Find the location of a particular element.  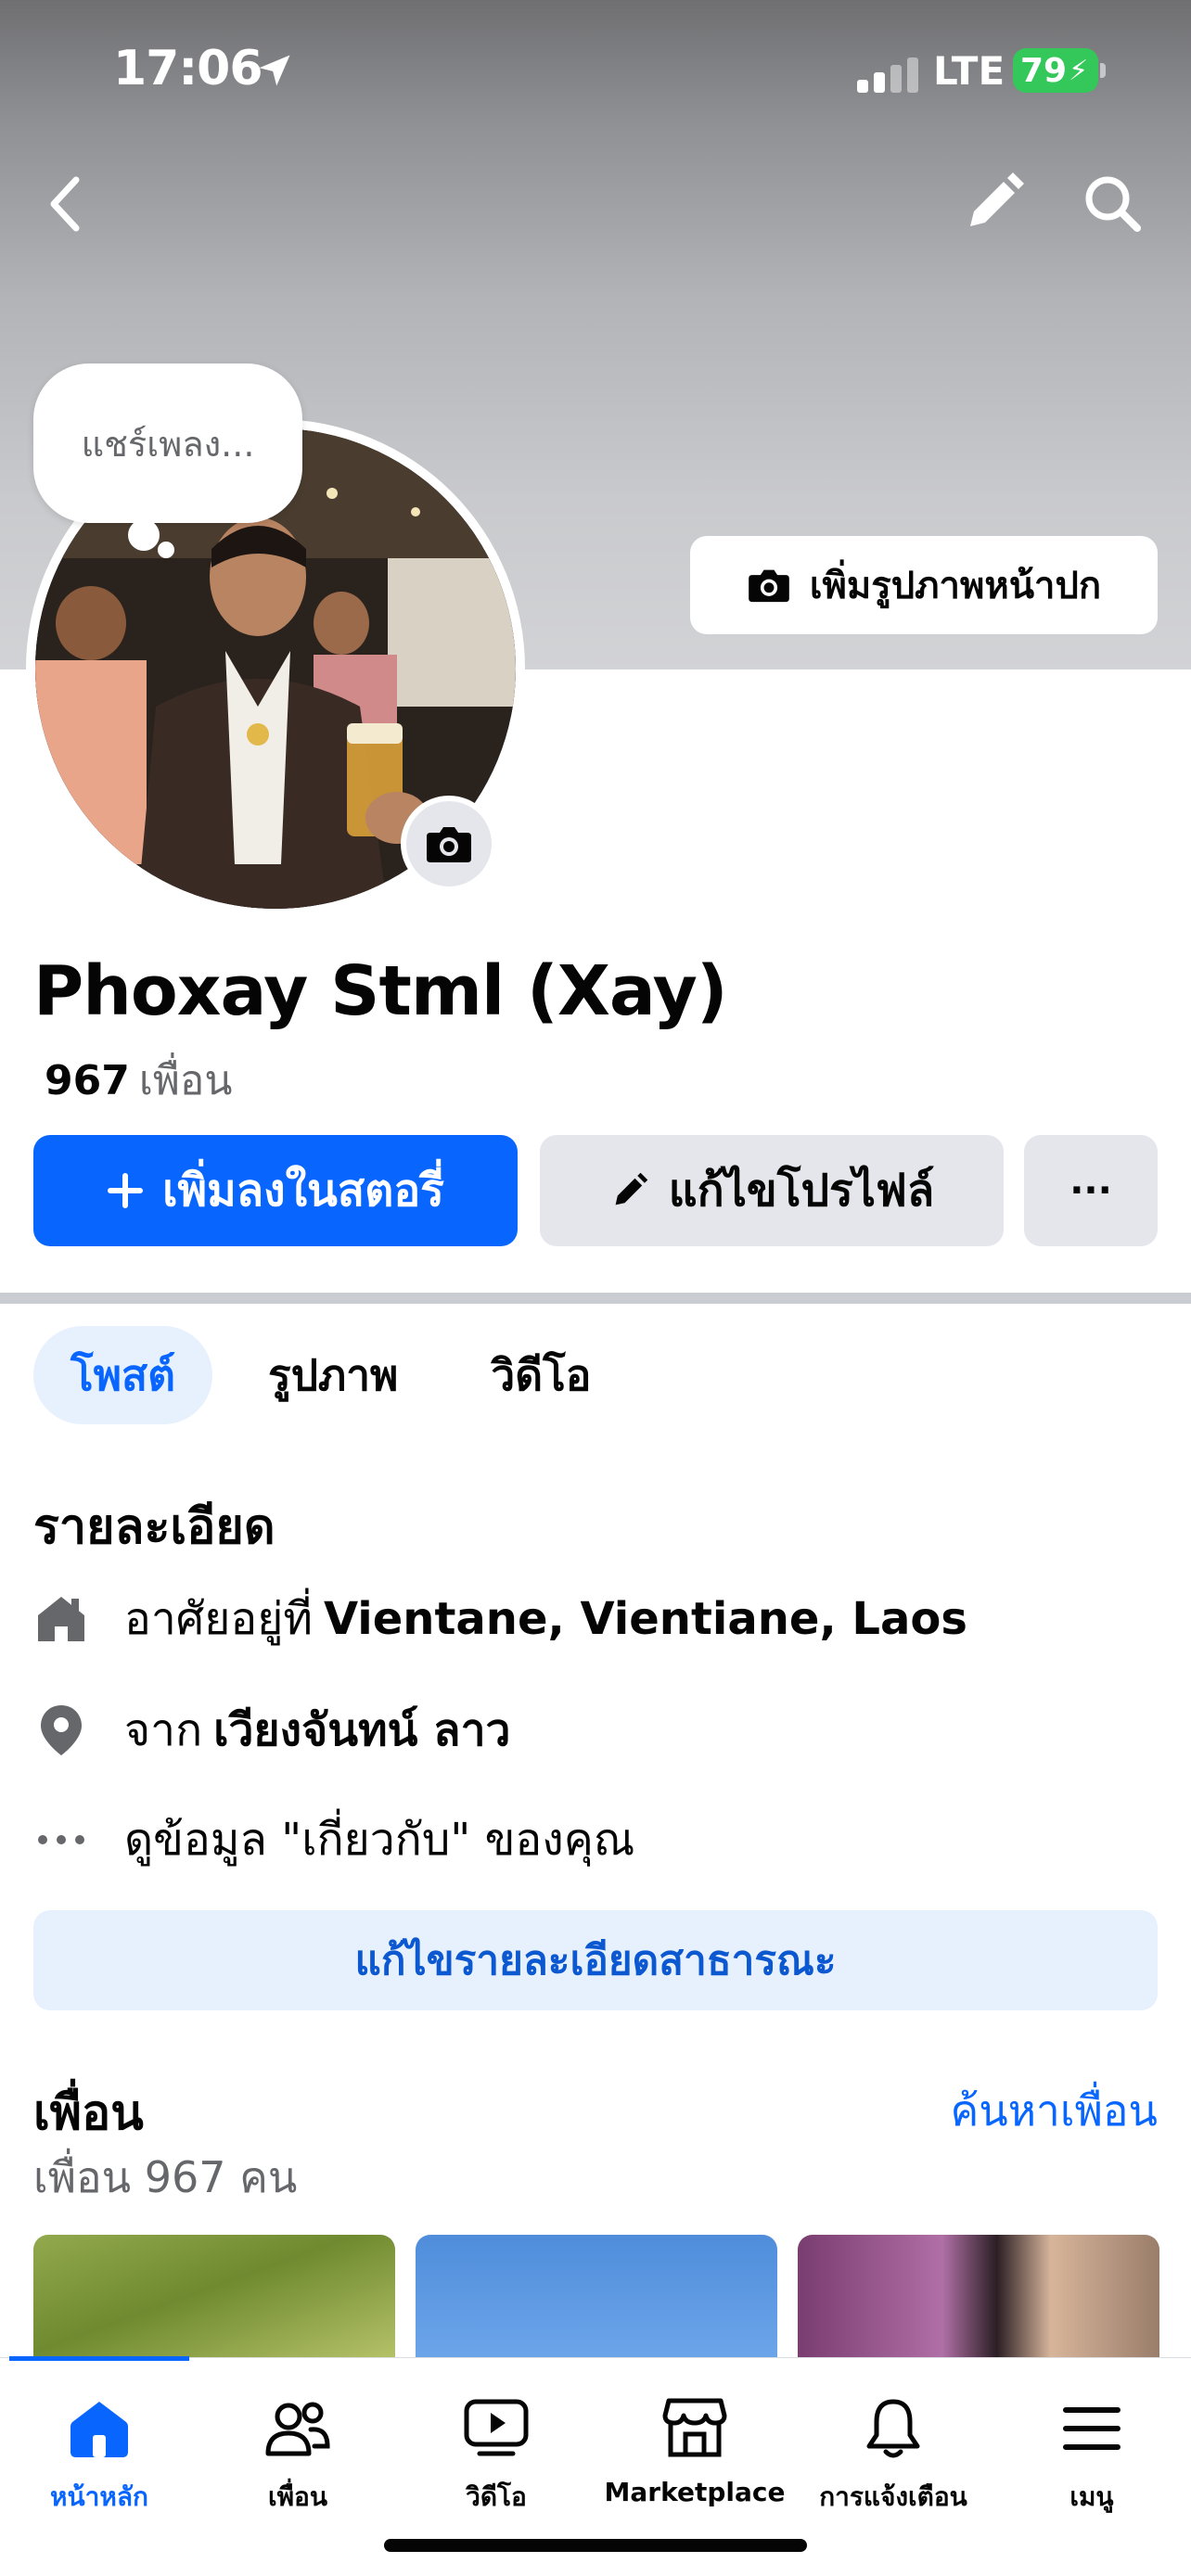

nav-video-label: วิดีโอ is located at coordinates (497, 2497).